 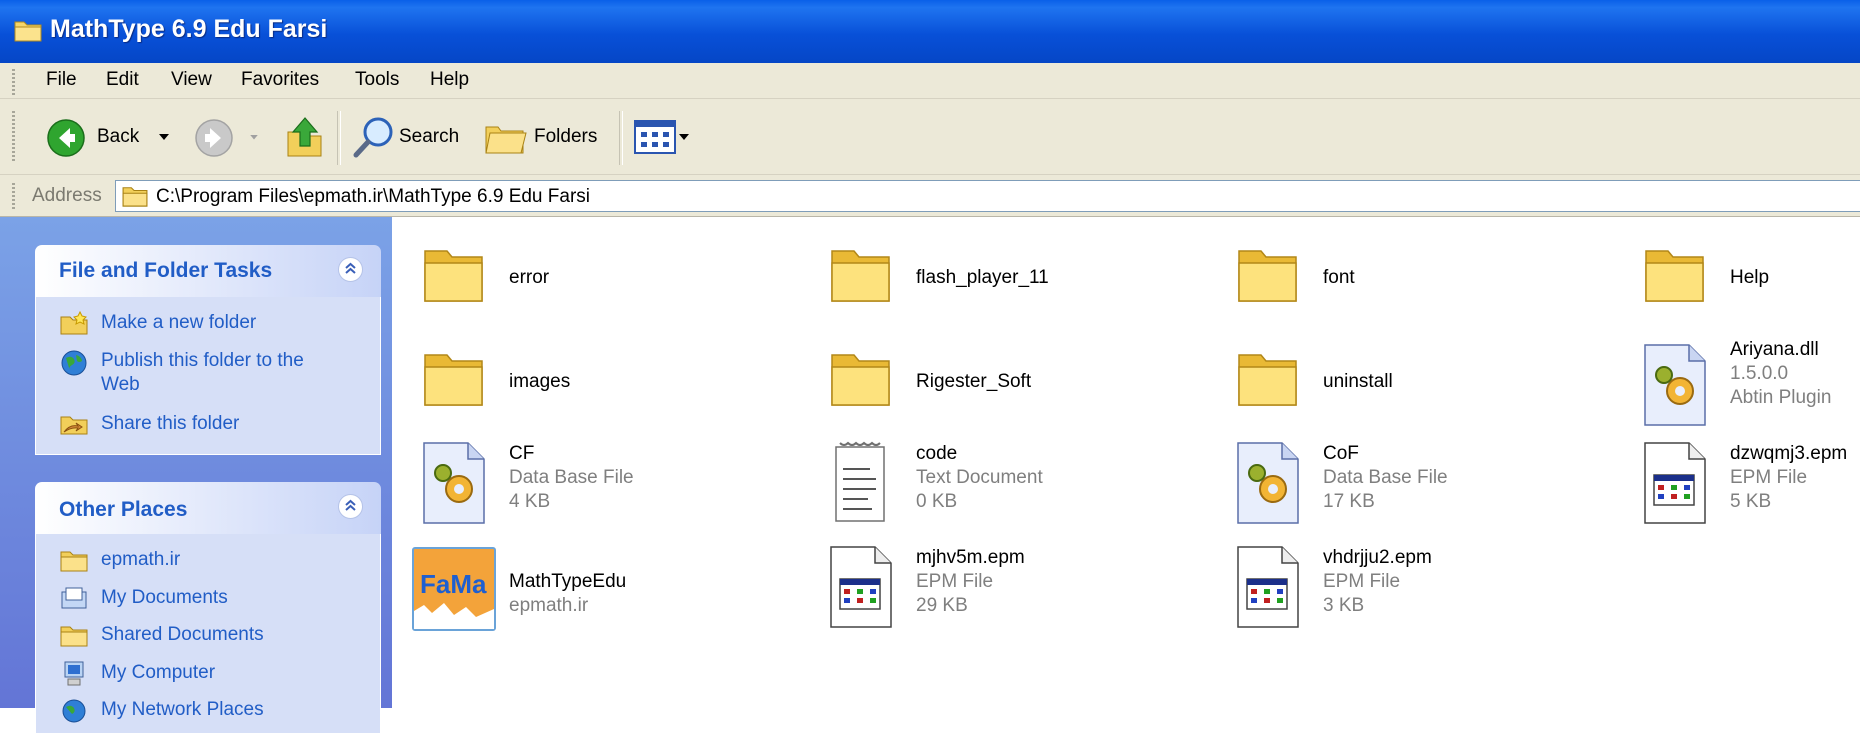 I want to click on file-folder-tasks-header: File and Folder Tasks, so click(x=208, y=271).